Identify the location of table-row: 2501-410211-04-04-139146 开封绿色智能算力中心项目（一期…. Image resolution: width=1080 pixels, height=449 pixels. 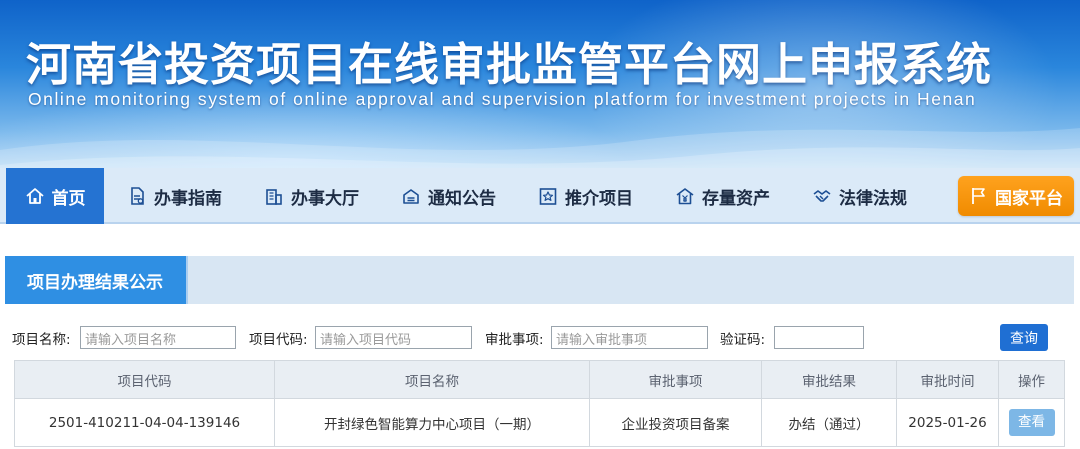
(539, 422).